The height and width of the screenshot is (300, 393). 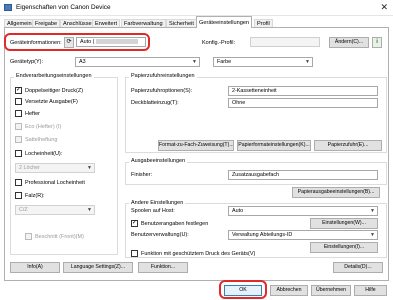 I want to click on info-button: Info(A), so click(x=35, y=267).